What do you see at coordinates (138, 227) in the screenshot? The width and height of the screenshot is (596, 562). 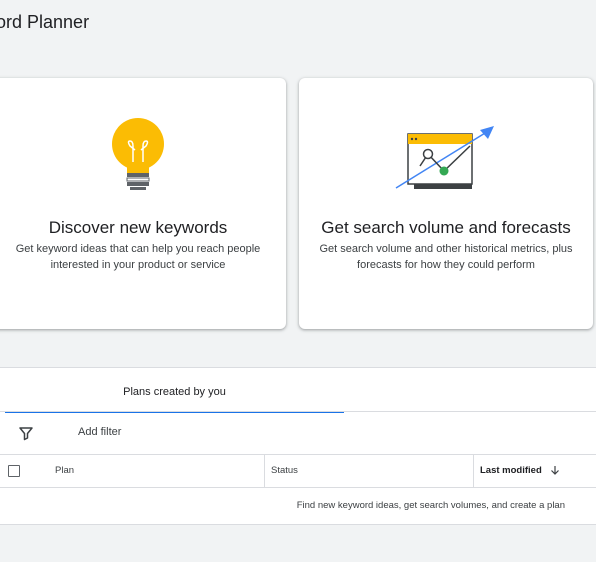 I see `discover-card-title: Discover new keywords` at bounding box center [138, 227].